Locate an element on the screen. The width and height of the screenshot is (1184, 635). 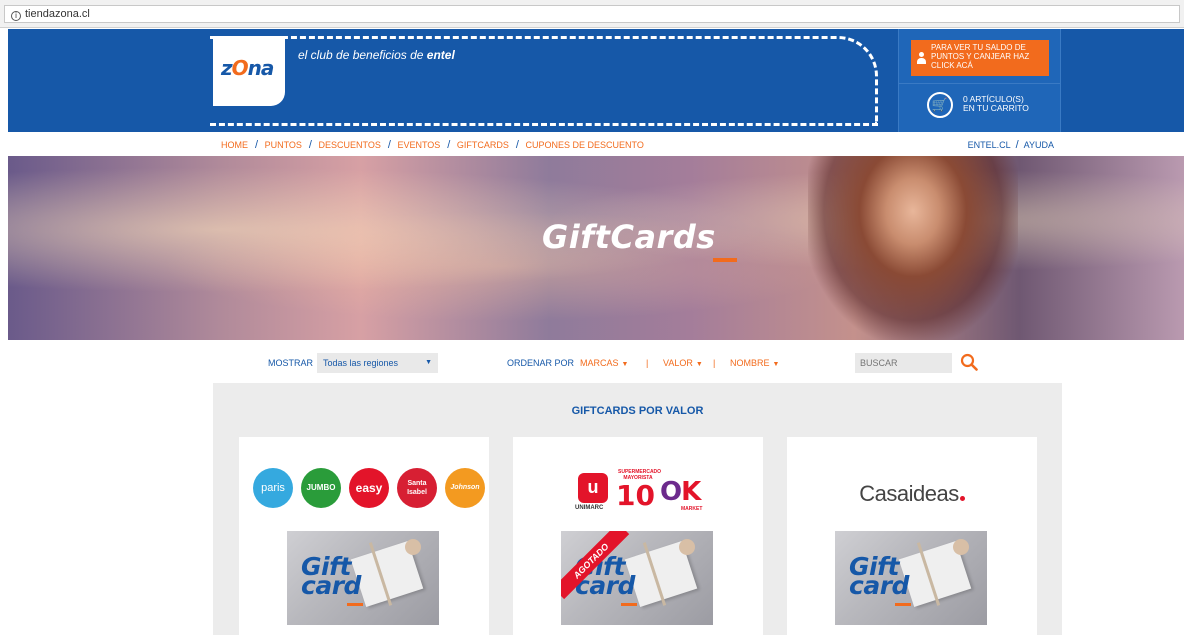
url-field: i tiendazona.cl is located at coordinates (592, 14).